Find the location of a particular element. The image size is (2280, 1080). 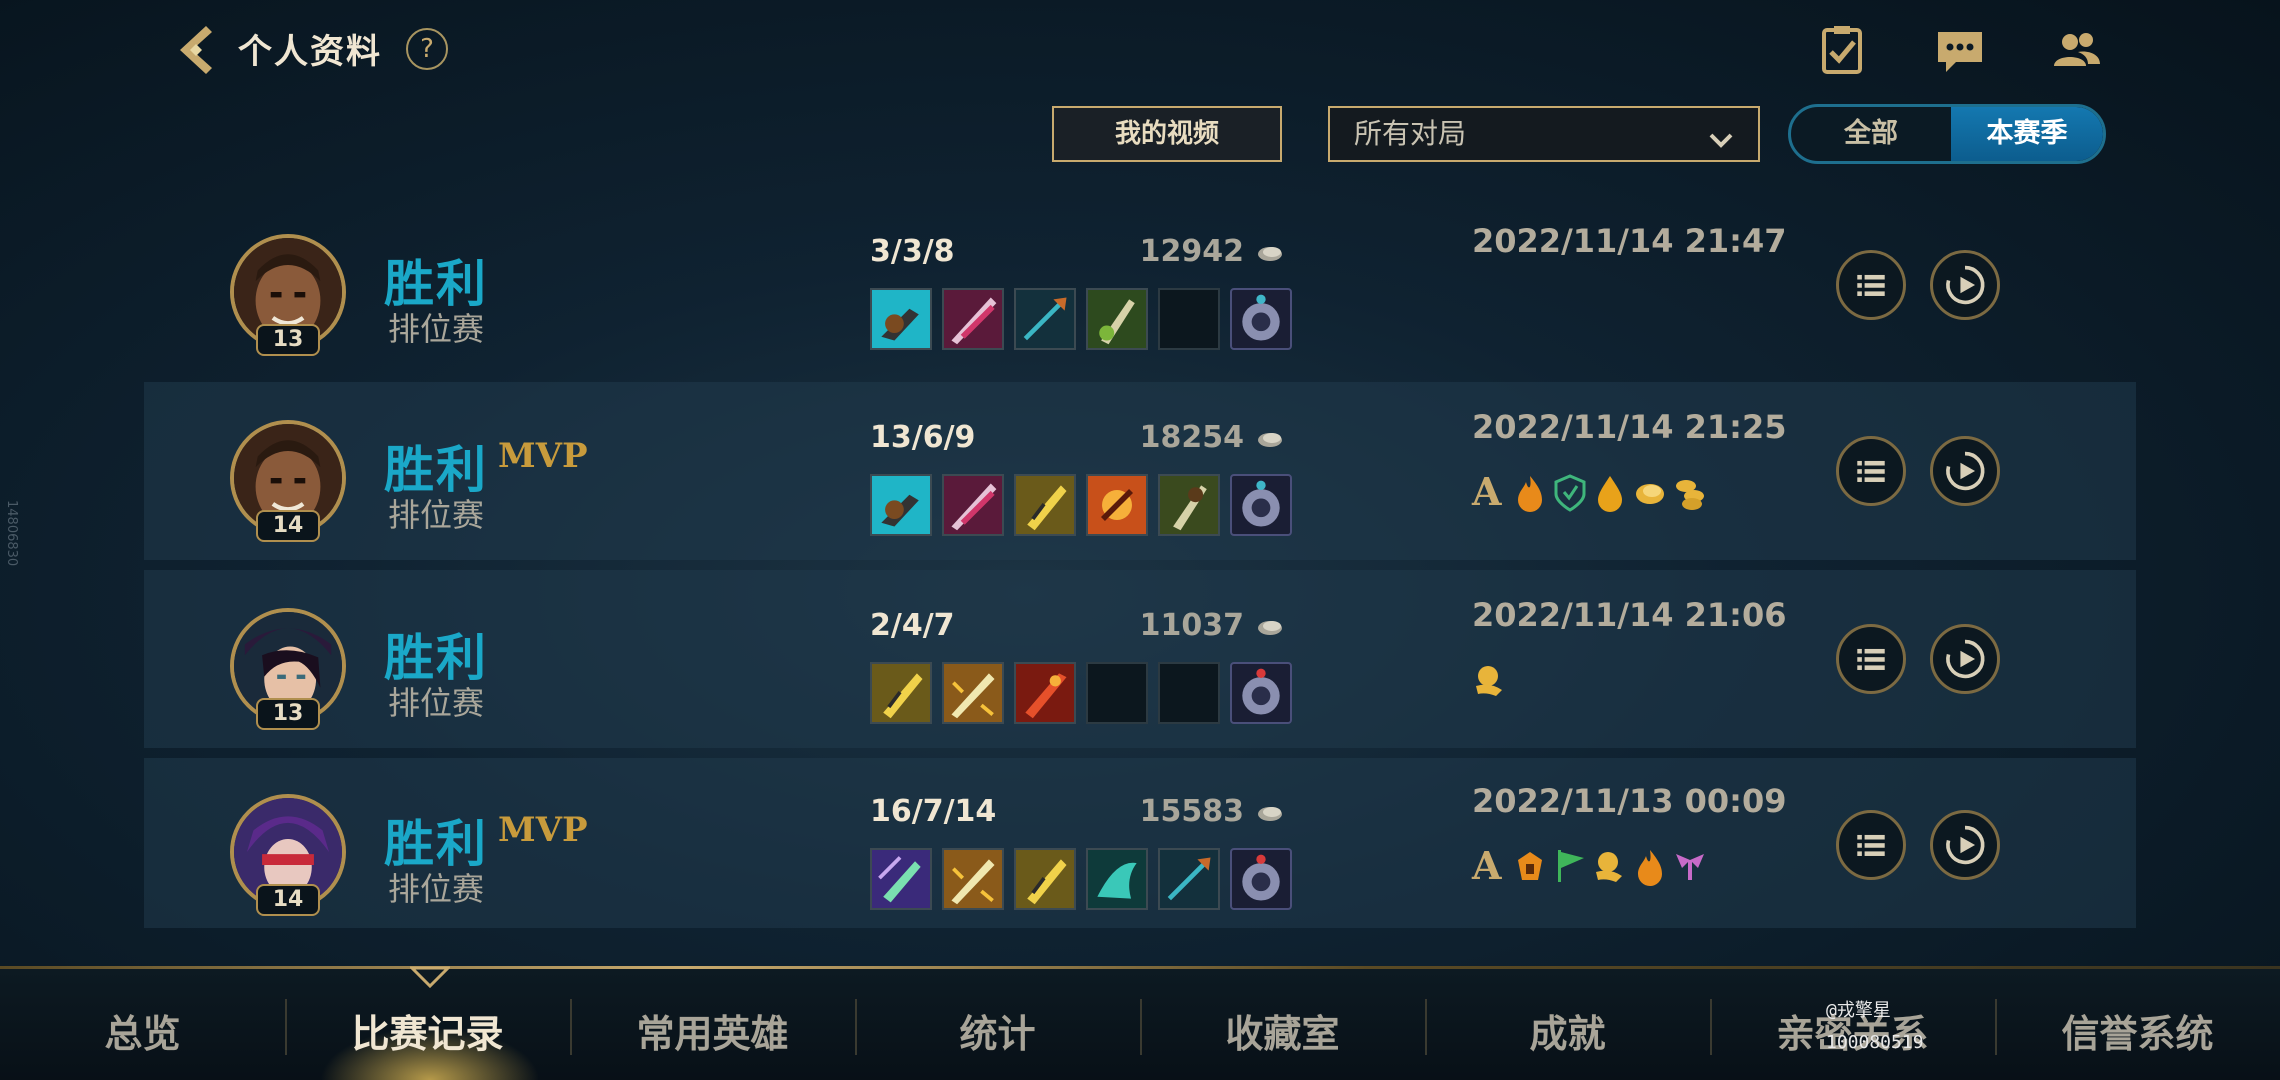

match-type-value: 所有对局 is located at coordinates (1410, 133).